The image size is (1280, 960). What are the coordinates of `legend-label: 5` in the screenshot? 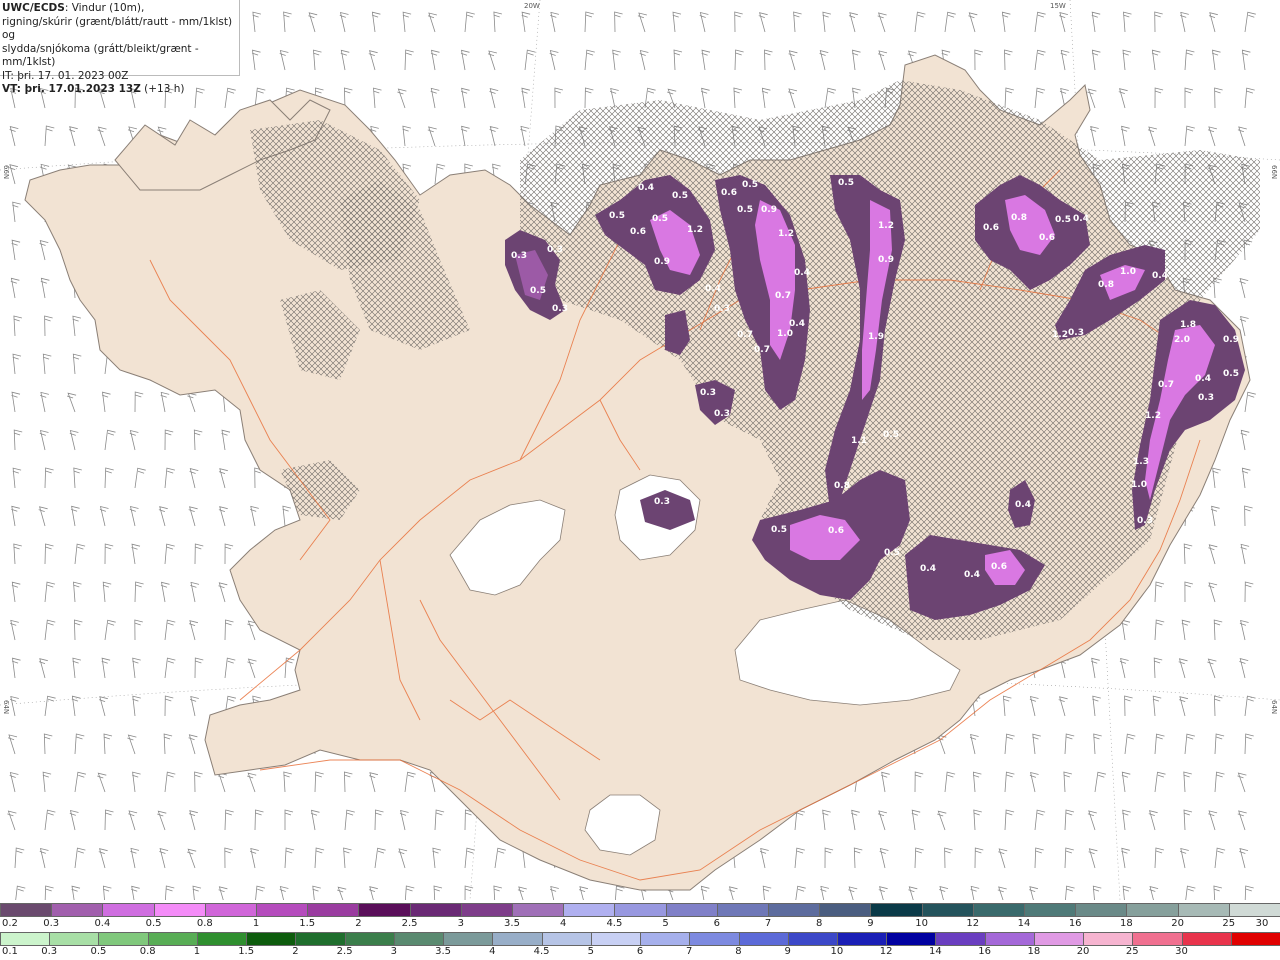 It's located at (590, 951).